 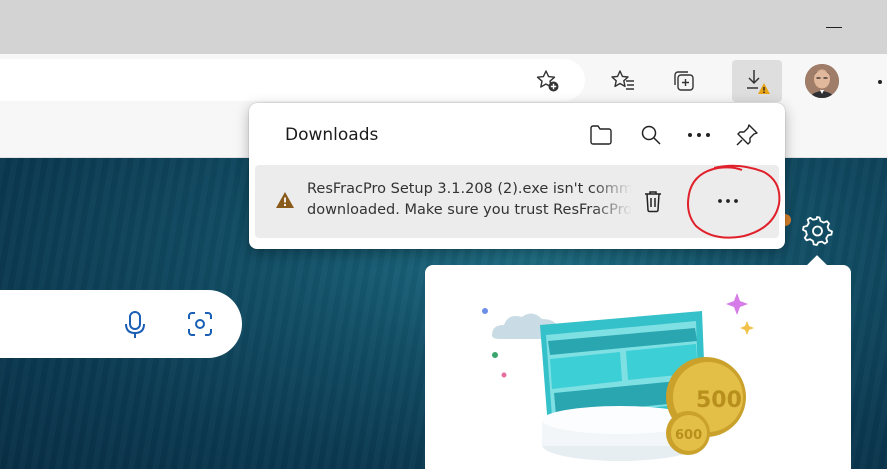 I want to click on browser-toolbar, so click(x=443, y=81).